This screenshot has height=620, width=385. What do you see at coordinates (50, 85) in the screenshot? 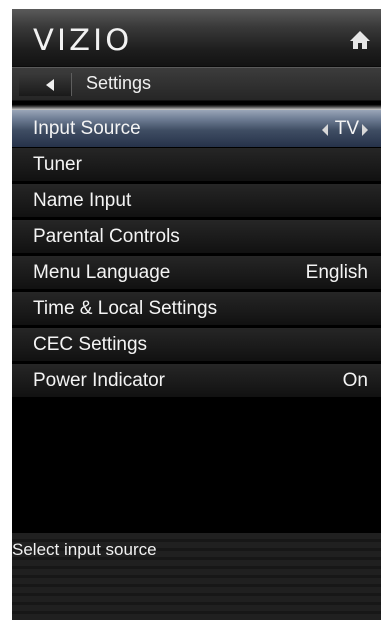
I see `back-arrow-icon` at bounding box center [50, 85].